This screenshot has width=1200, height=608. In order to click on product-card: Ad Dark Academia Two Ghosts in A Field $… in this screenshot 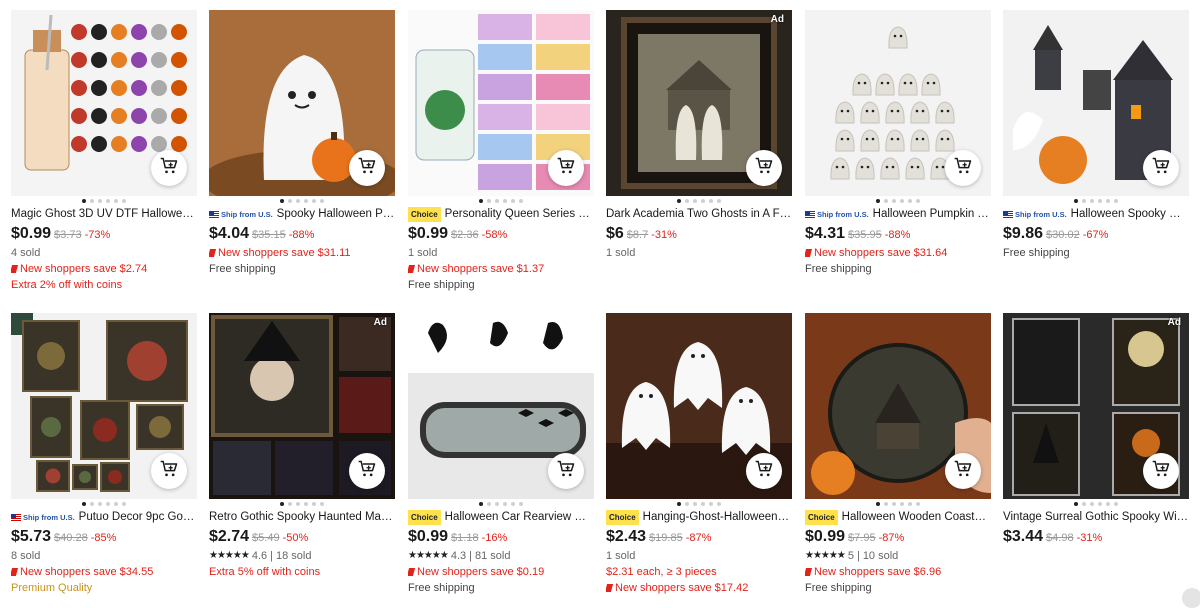, I will do `click(699, 135)`.